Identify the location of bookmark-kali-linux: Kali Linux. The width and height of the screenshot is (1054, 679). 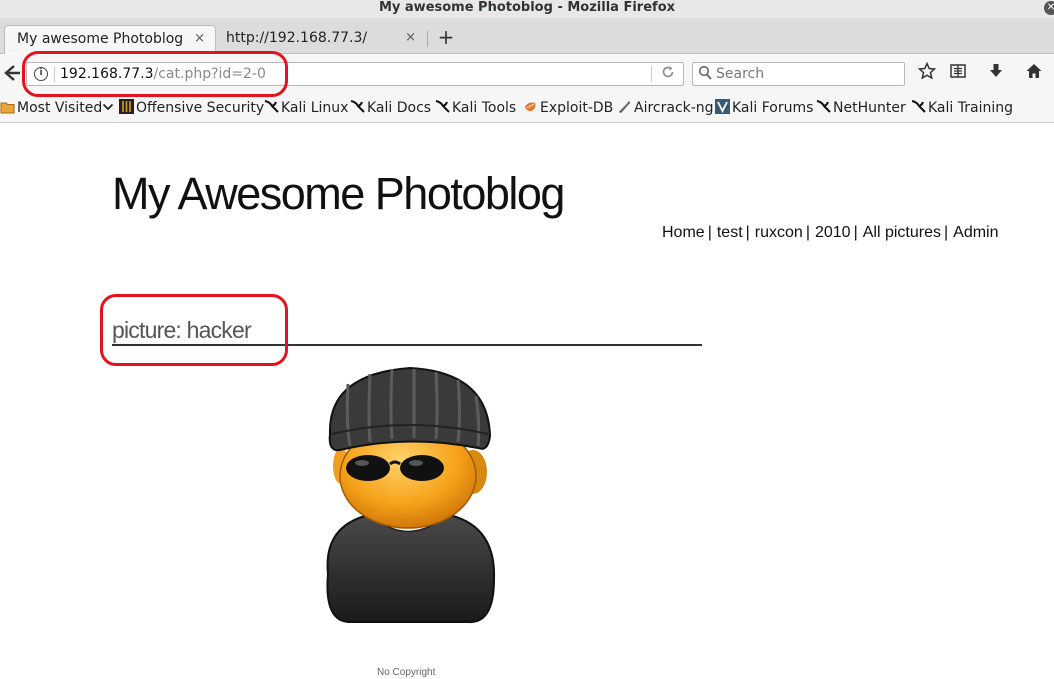
(306, 108).